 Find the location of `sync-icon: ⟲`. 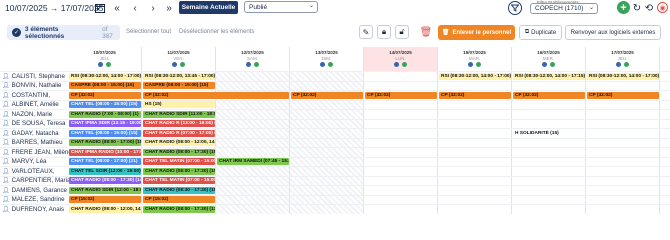

sync-icon: ⟲ is located at coordinates (649, 8).